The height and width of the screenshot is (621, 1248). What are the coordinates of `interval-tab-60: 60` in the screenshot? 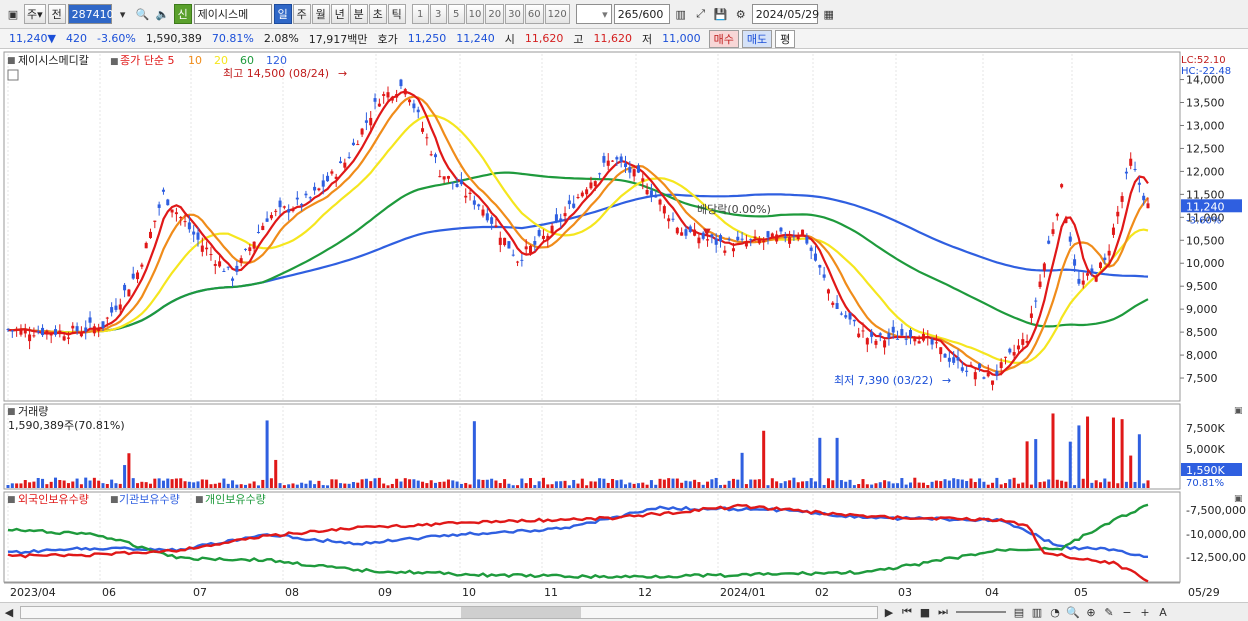 It's located at (534, 14).